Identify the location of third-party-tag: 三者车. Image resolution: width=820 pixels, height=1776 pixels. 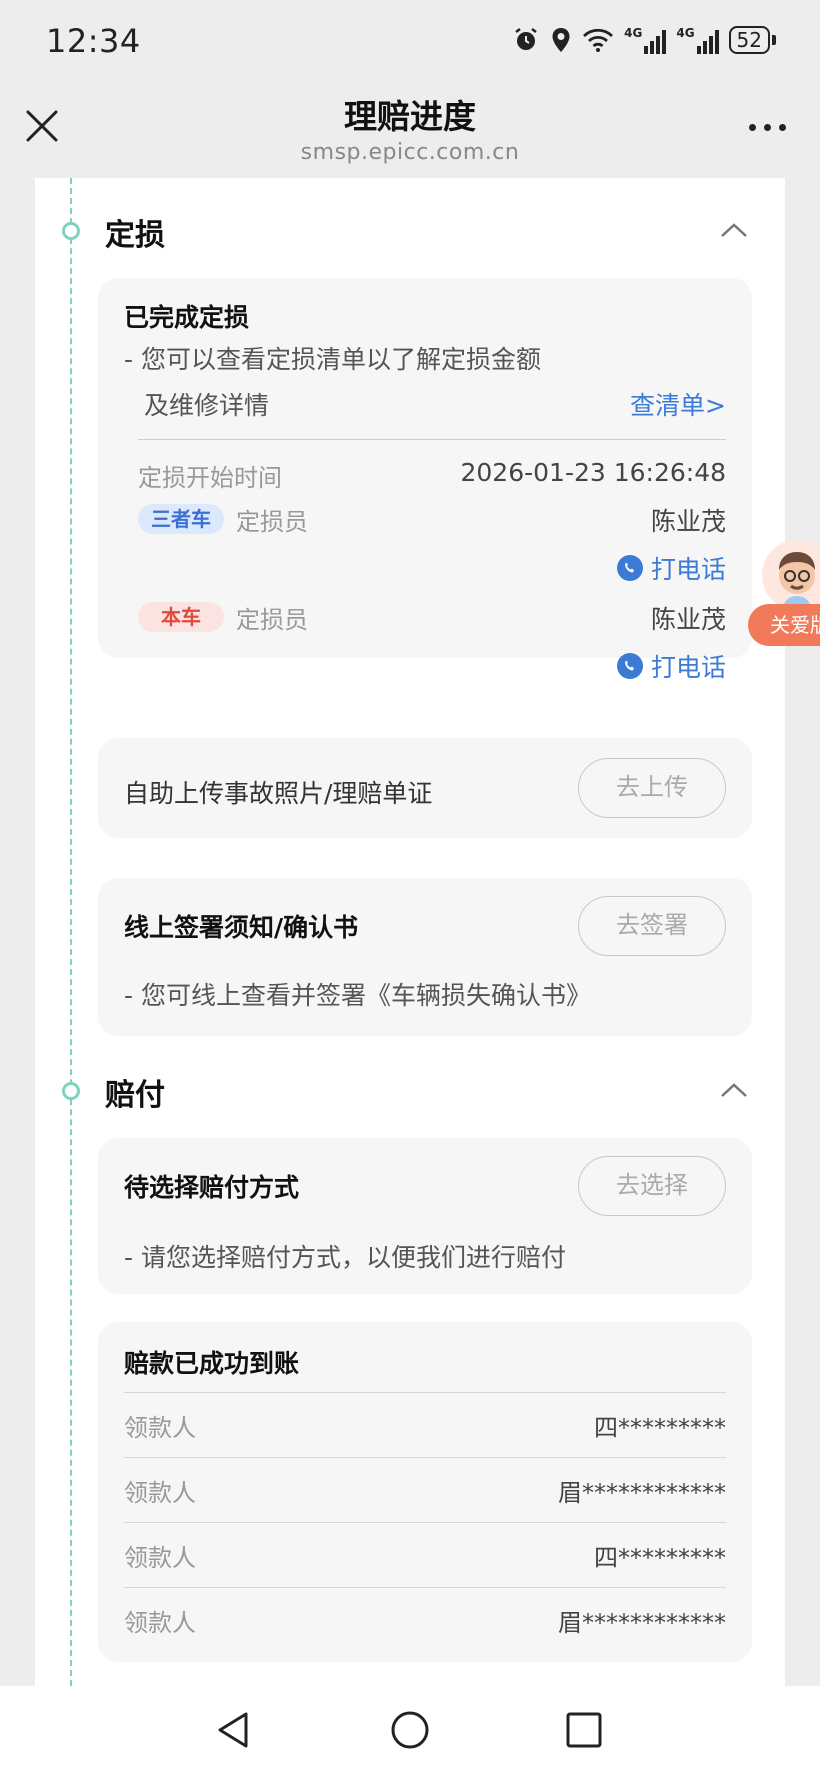
(181, 519).